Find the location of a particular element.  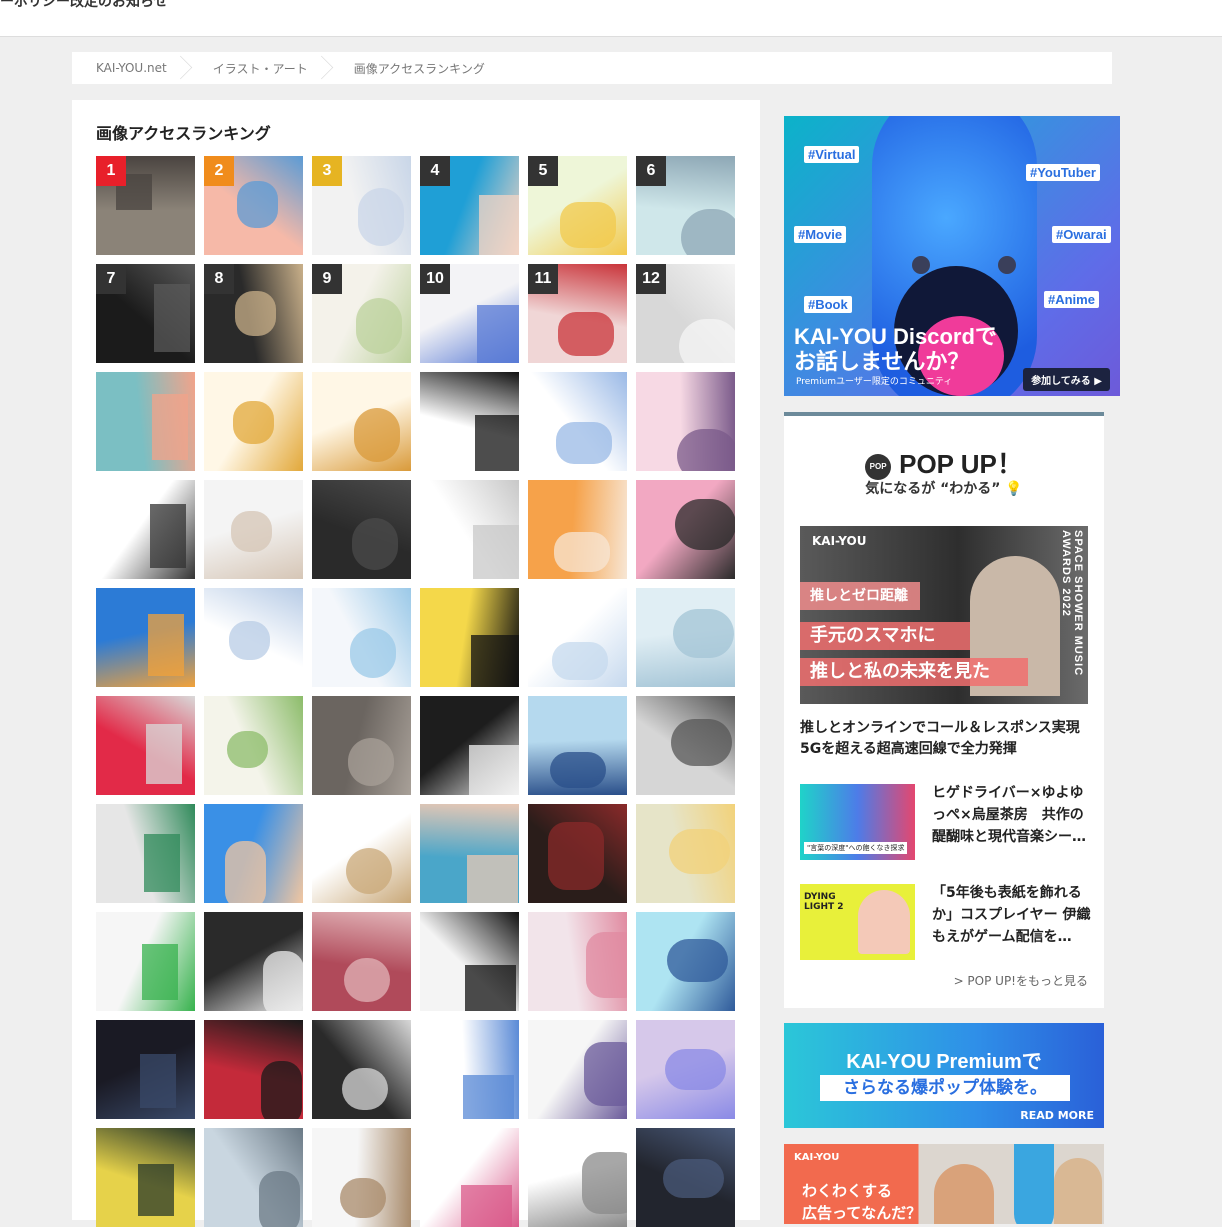

breadcrumb-label: イラスト・アート is located at coordinates (248, 68).